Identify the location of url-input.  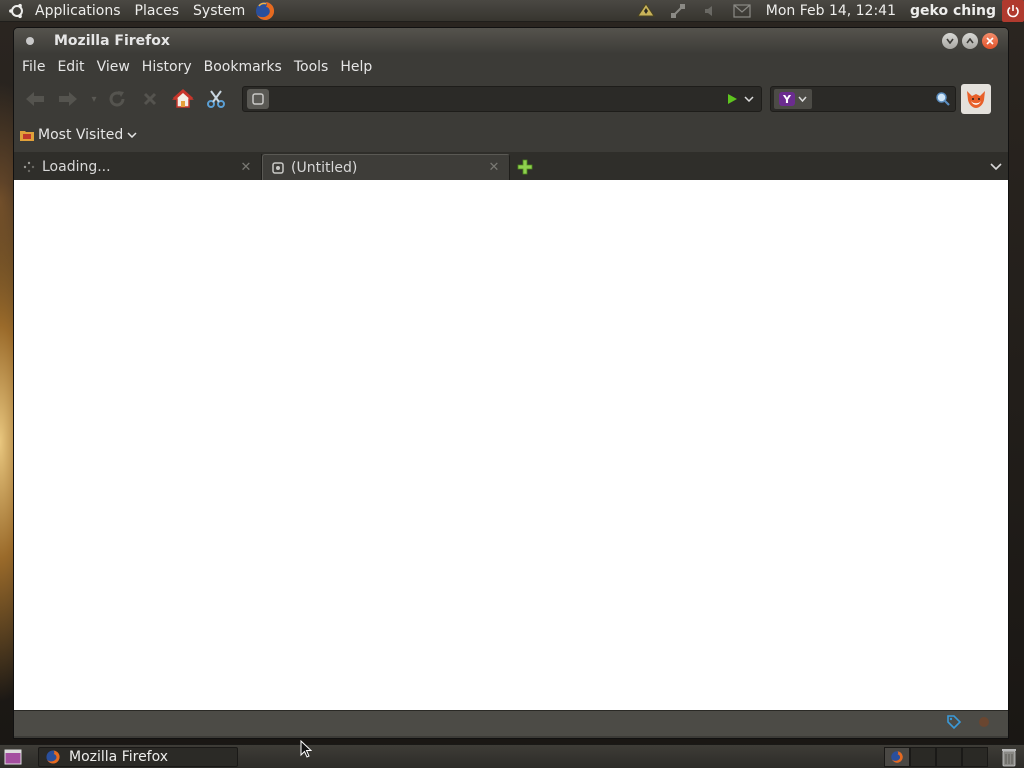
(496, 99).